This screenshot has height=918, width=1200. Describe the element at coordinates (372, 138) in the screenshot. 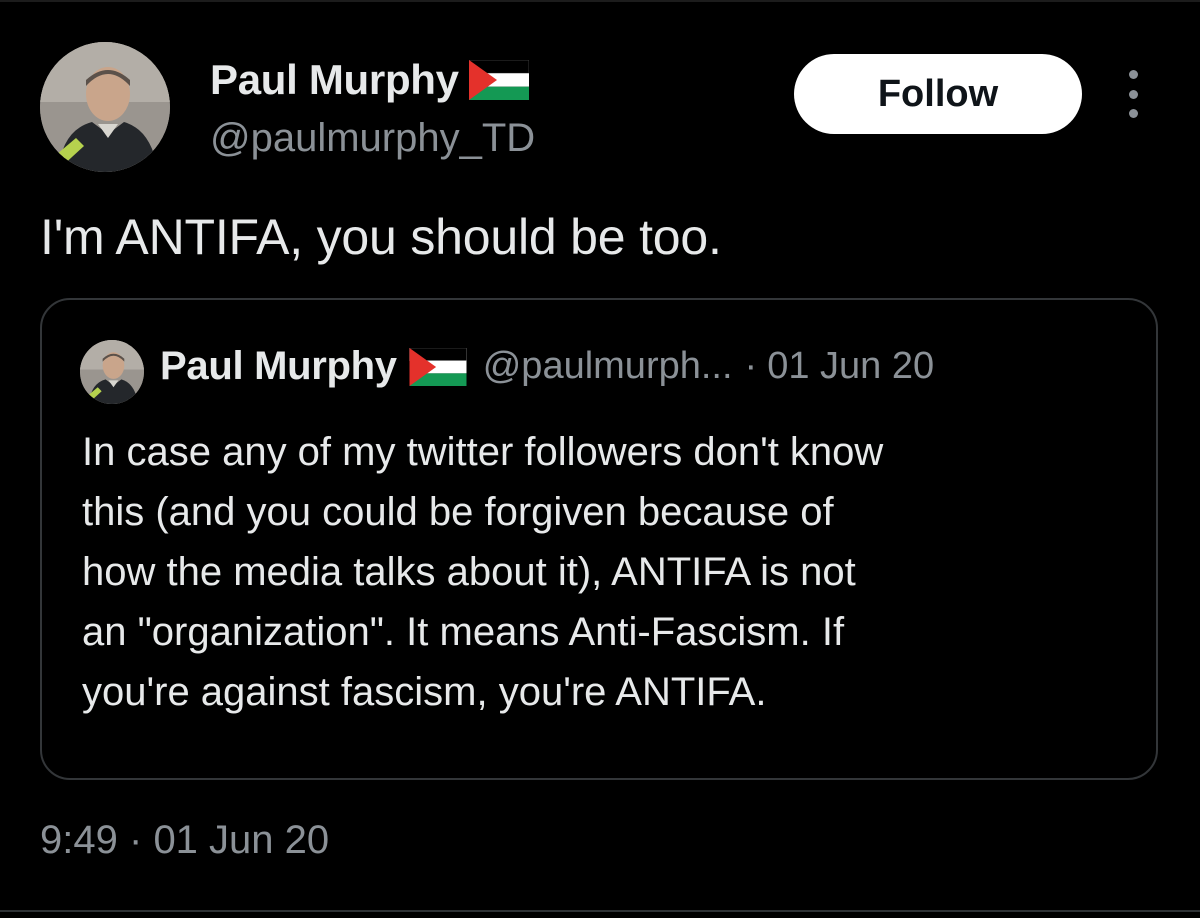

I see `author-handle: @paulmurphy_TD` at that location.